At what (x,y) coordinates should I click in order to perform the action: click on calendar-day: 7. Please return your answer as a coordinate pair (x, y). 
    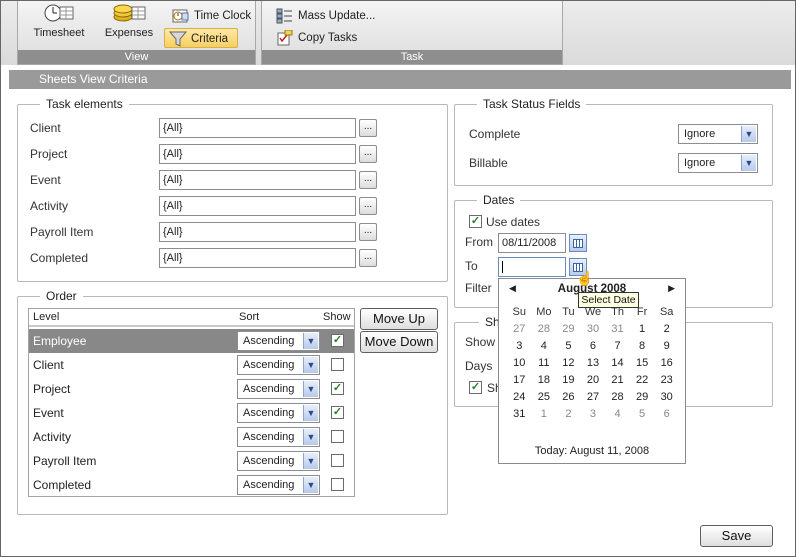
    Looking at the image, I should click on (617, 345).